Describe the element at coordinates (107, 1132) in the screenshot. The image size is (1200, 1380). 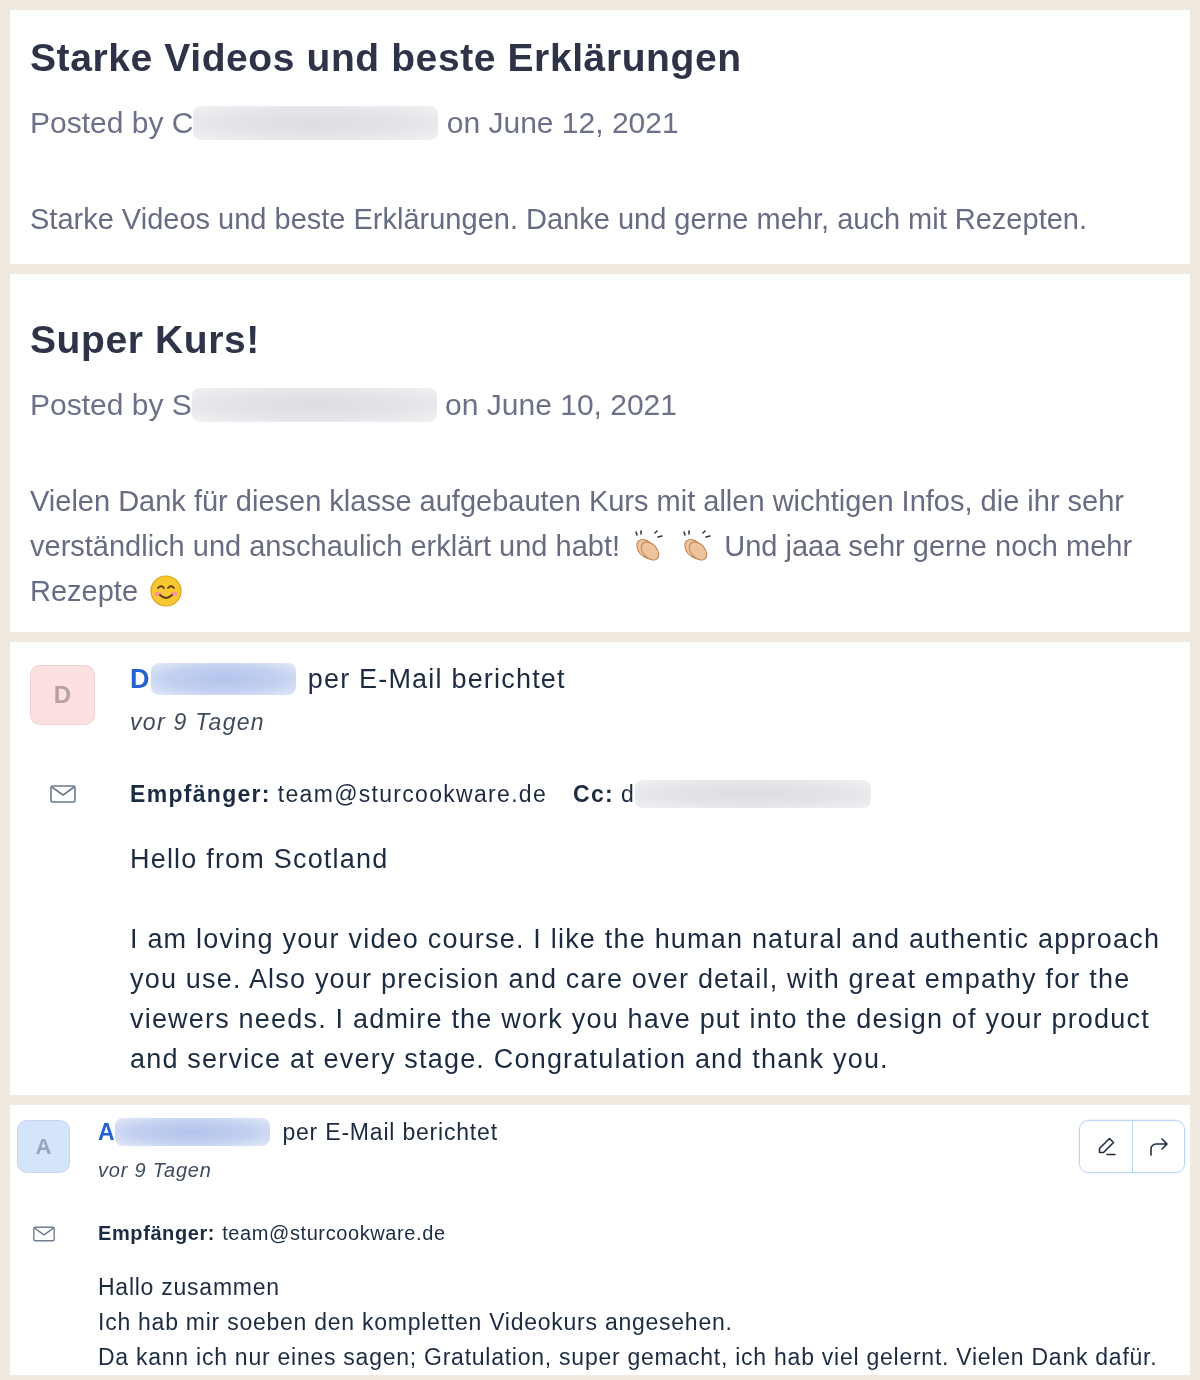
I see `sender-name: A` at that location.